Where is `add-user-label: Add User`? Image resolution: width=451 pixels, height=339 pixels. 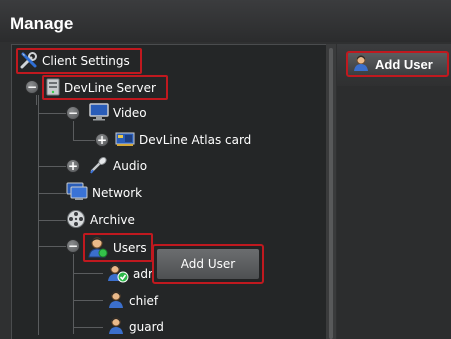
add-user-label: Add User is located at coordinates (404, 64).